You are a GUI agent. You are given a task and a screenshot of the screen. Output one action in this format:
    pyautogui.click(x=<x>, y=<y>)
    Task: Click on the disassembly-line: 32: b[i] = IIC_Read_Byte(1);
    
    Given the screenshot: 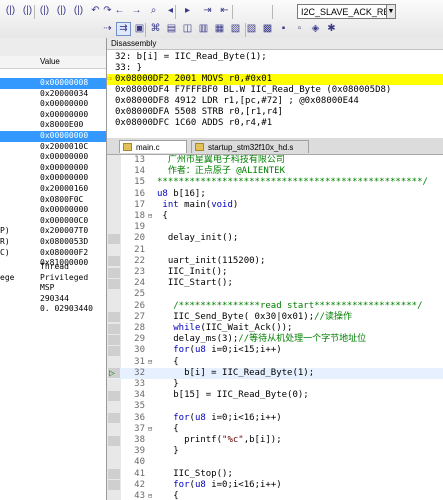 What is the action you would take?
    pyautogui.click(x=275, y=57)
    